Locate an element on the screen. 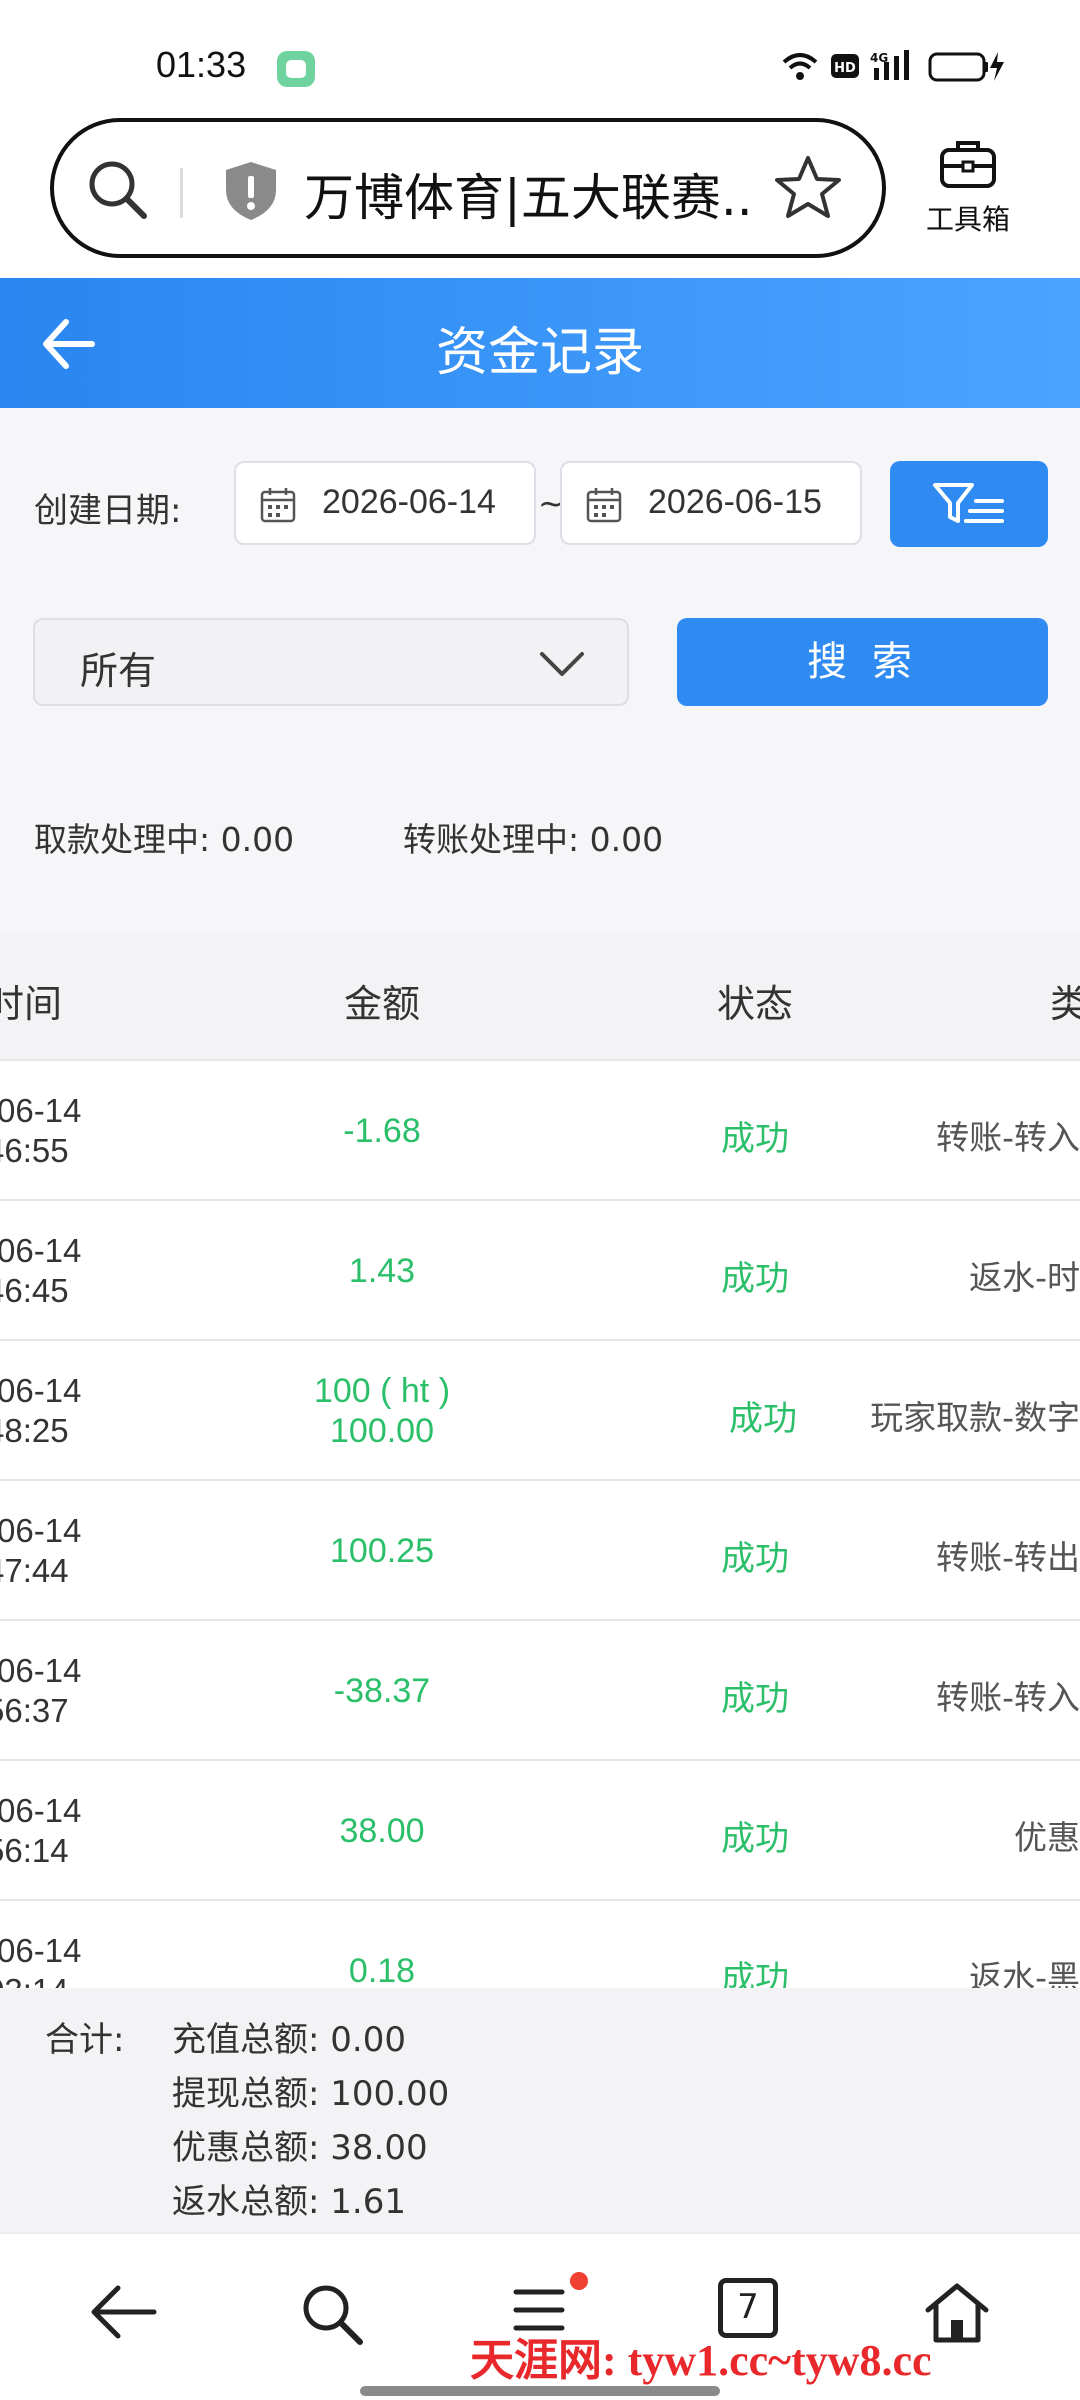  app-notification-icon is located at coordinates (296, 69).